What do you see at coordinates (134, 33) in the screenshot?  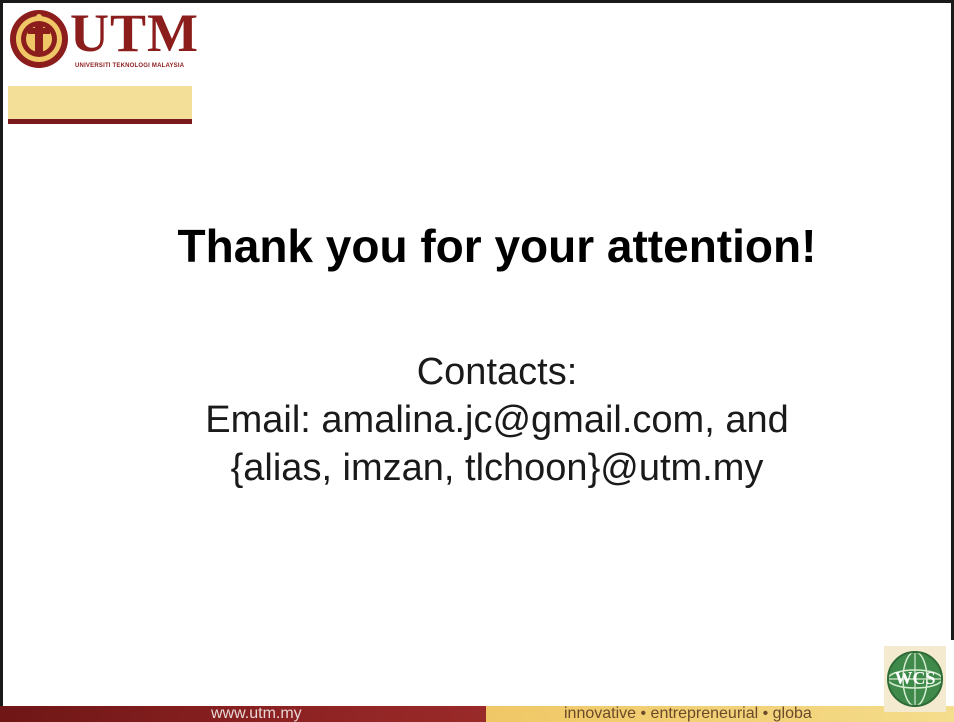 I see `logo-wordmark: UTM` at bounding box center [134, 33].